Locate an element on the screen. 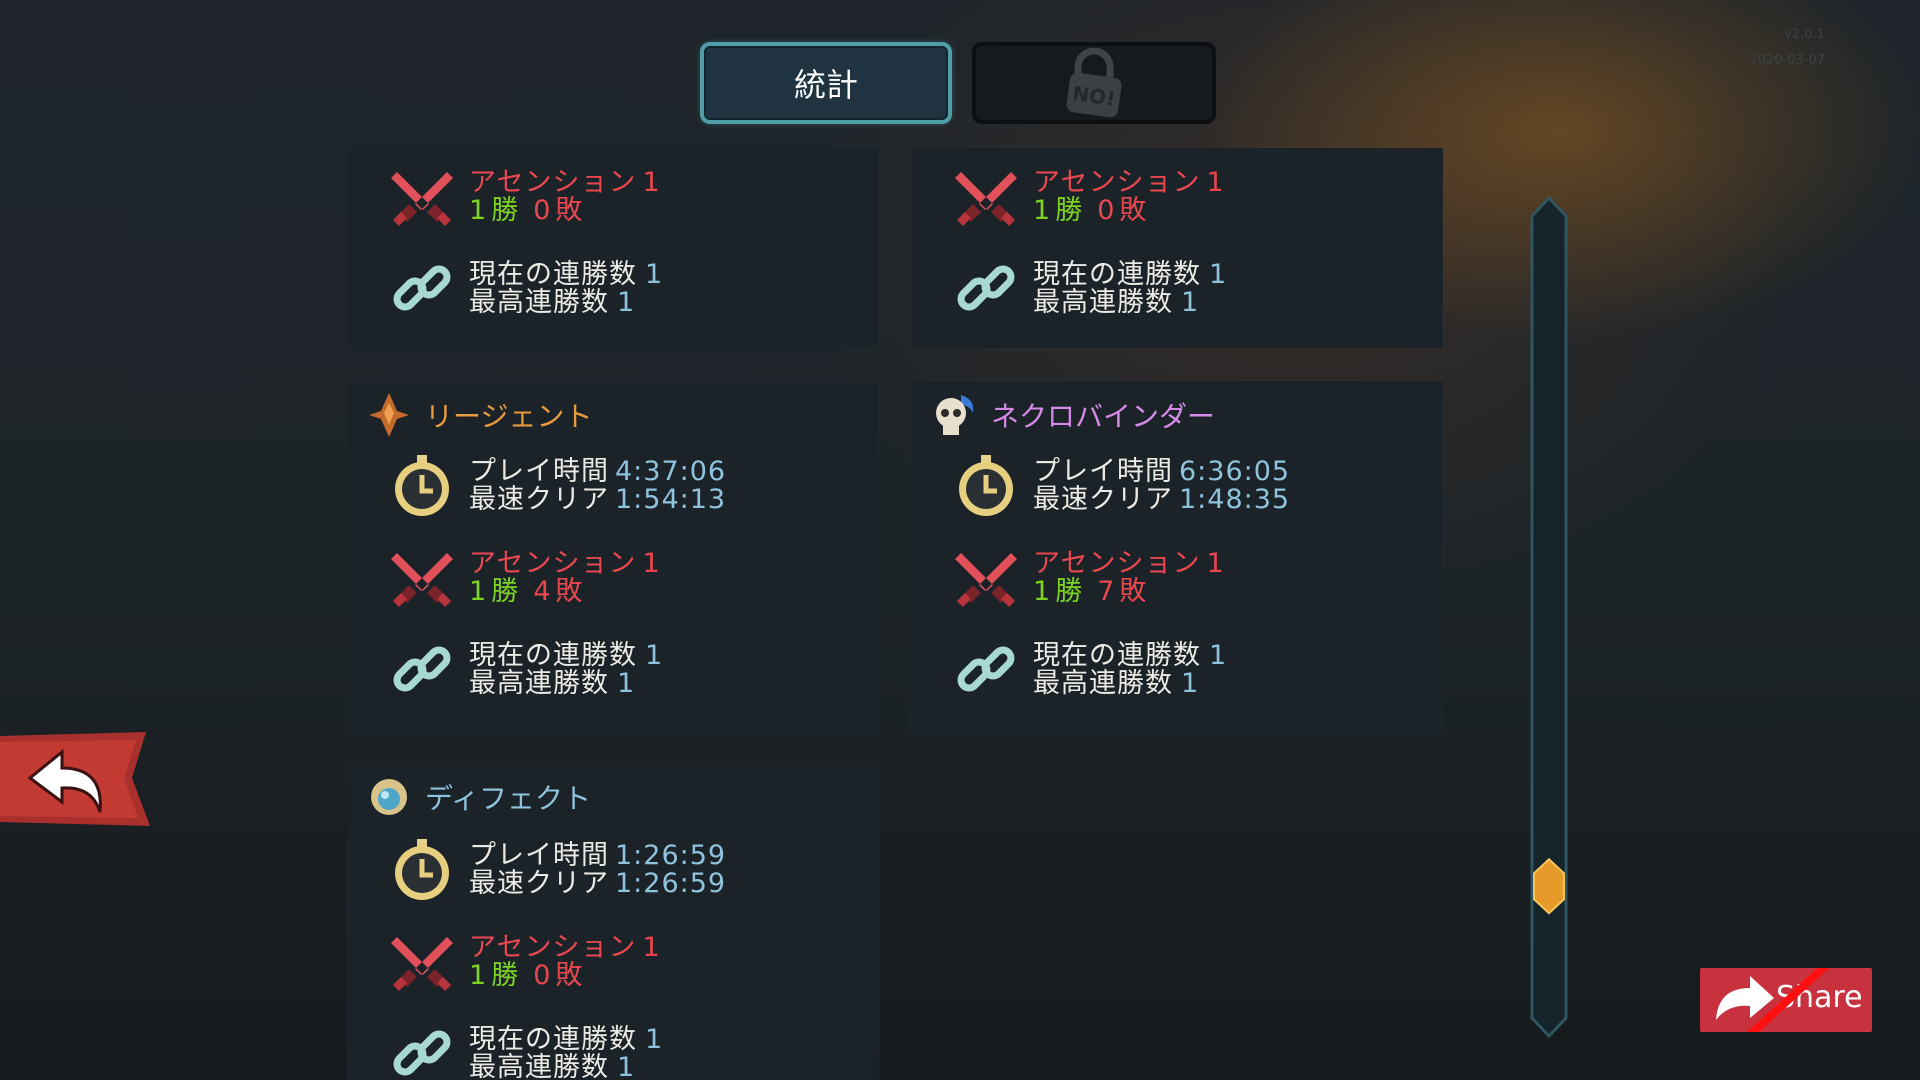 The width and height of the screenshot is (1920, 1080). losses-count: 4 is located at coordinates (542, 591).